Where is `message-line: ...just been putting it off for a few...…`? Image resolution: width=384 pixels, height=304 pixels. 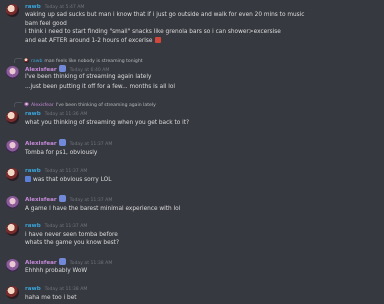 message-line: ...just been putting it off for a few...… is located at coordinates (100, 87).